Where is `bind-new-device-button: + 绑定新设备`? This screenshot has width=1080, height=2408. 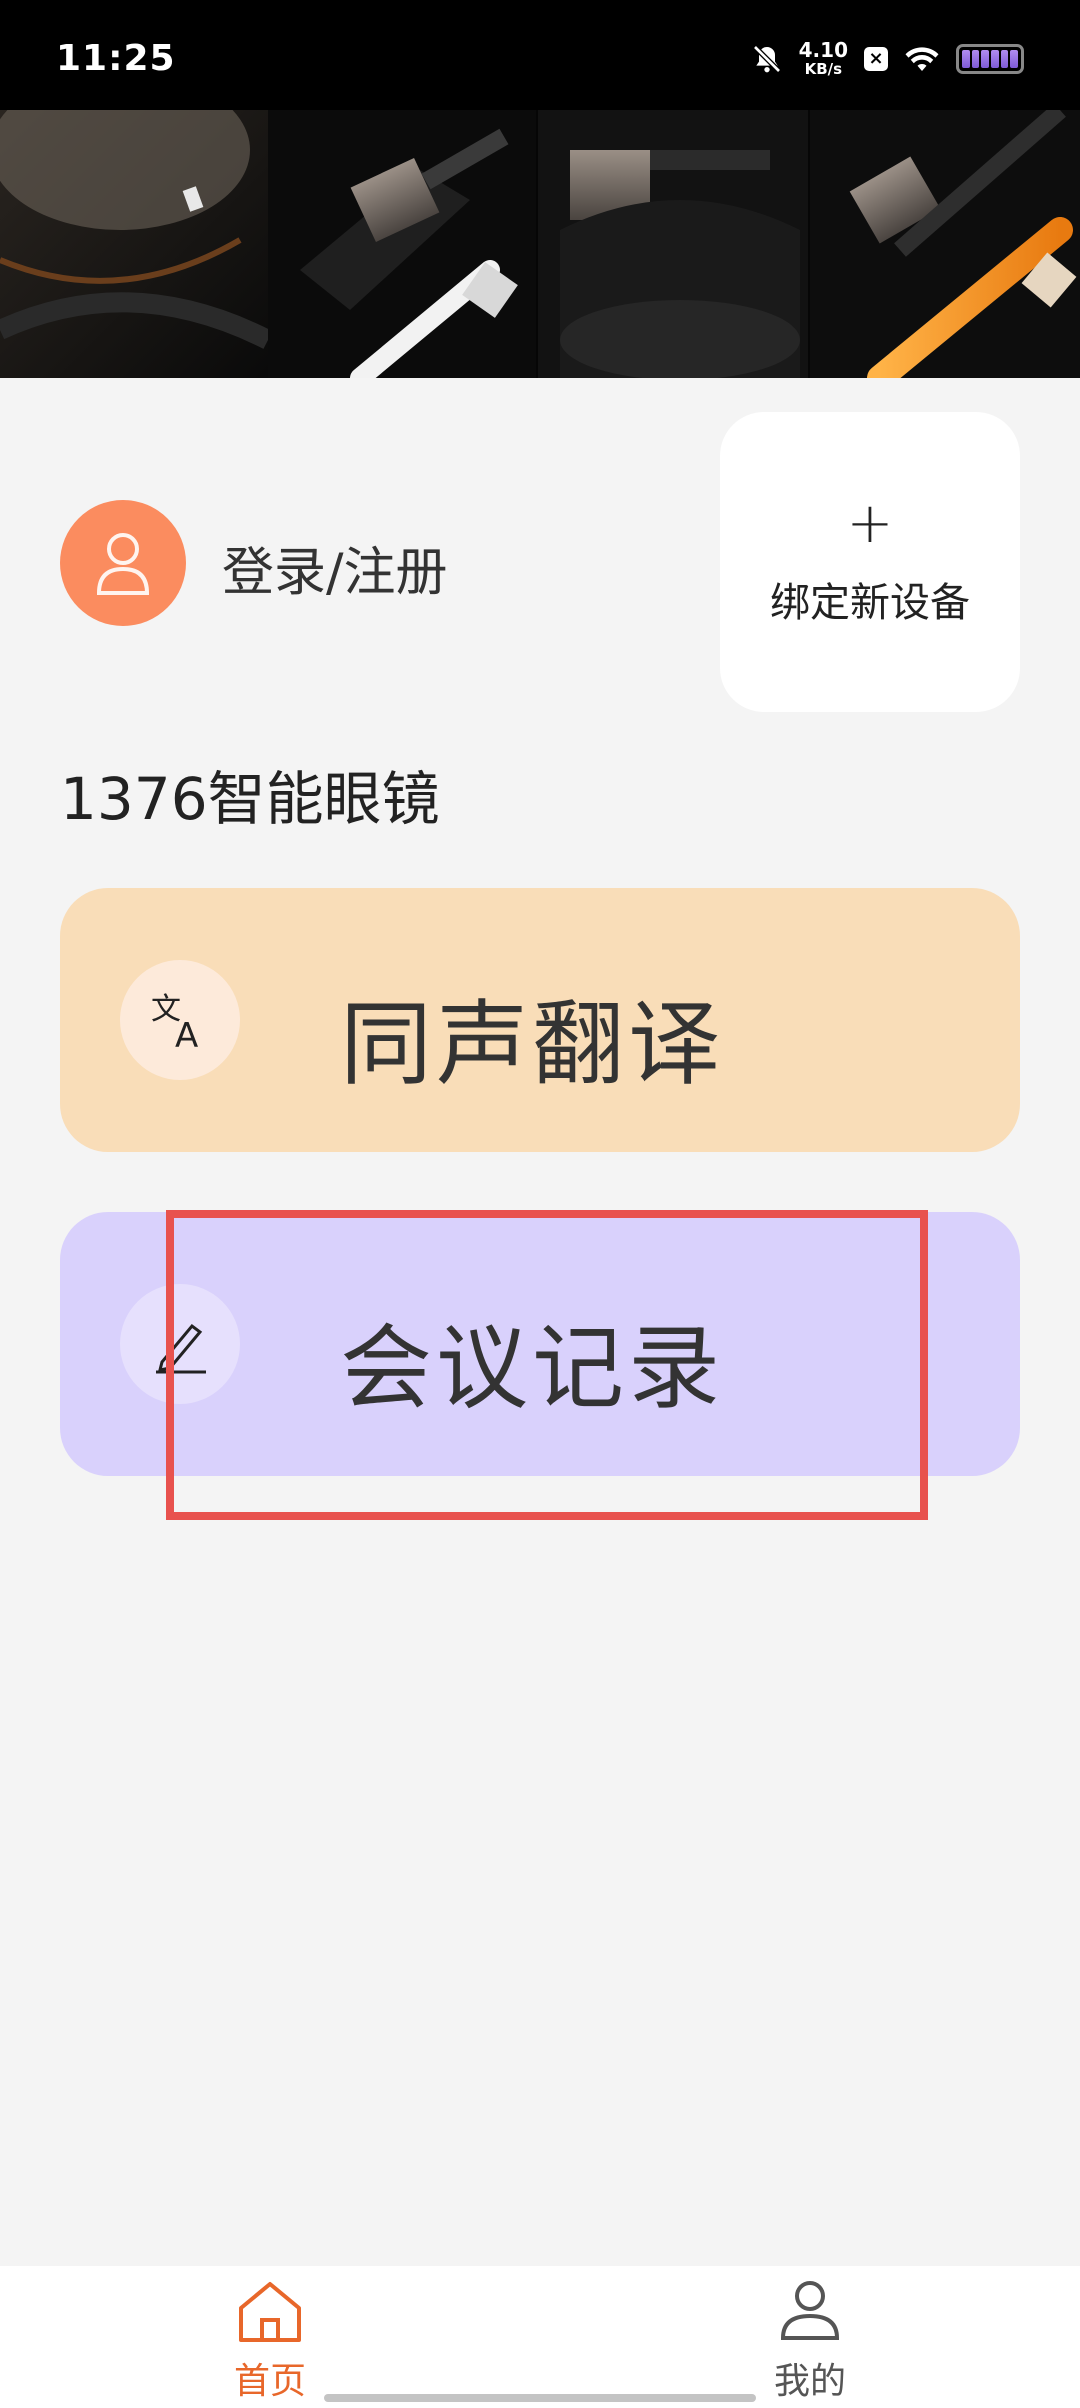
bind-new-device-button: + 绑定新设备 is located at coordinates (870, 562).